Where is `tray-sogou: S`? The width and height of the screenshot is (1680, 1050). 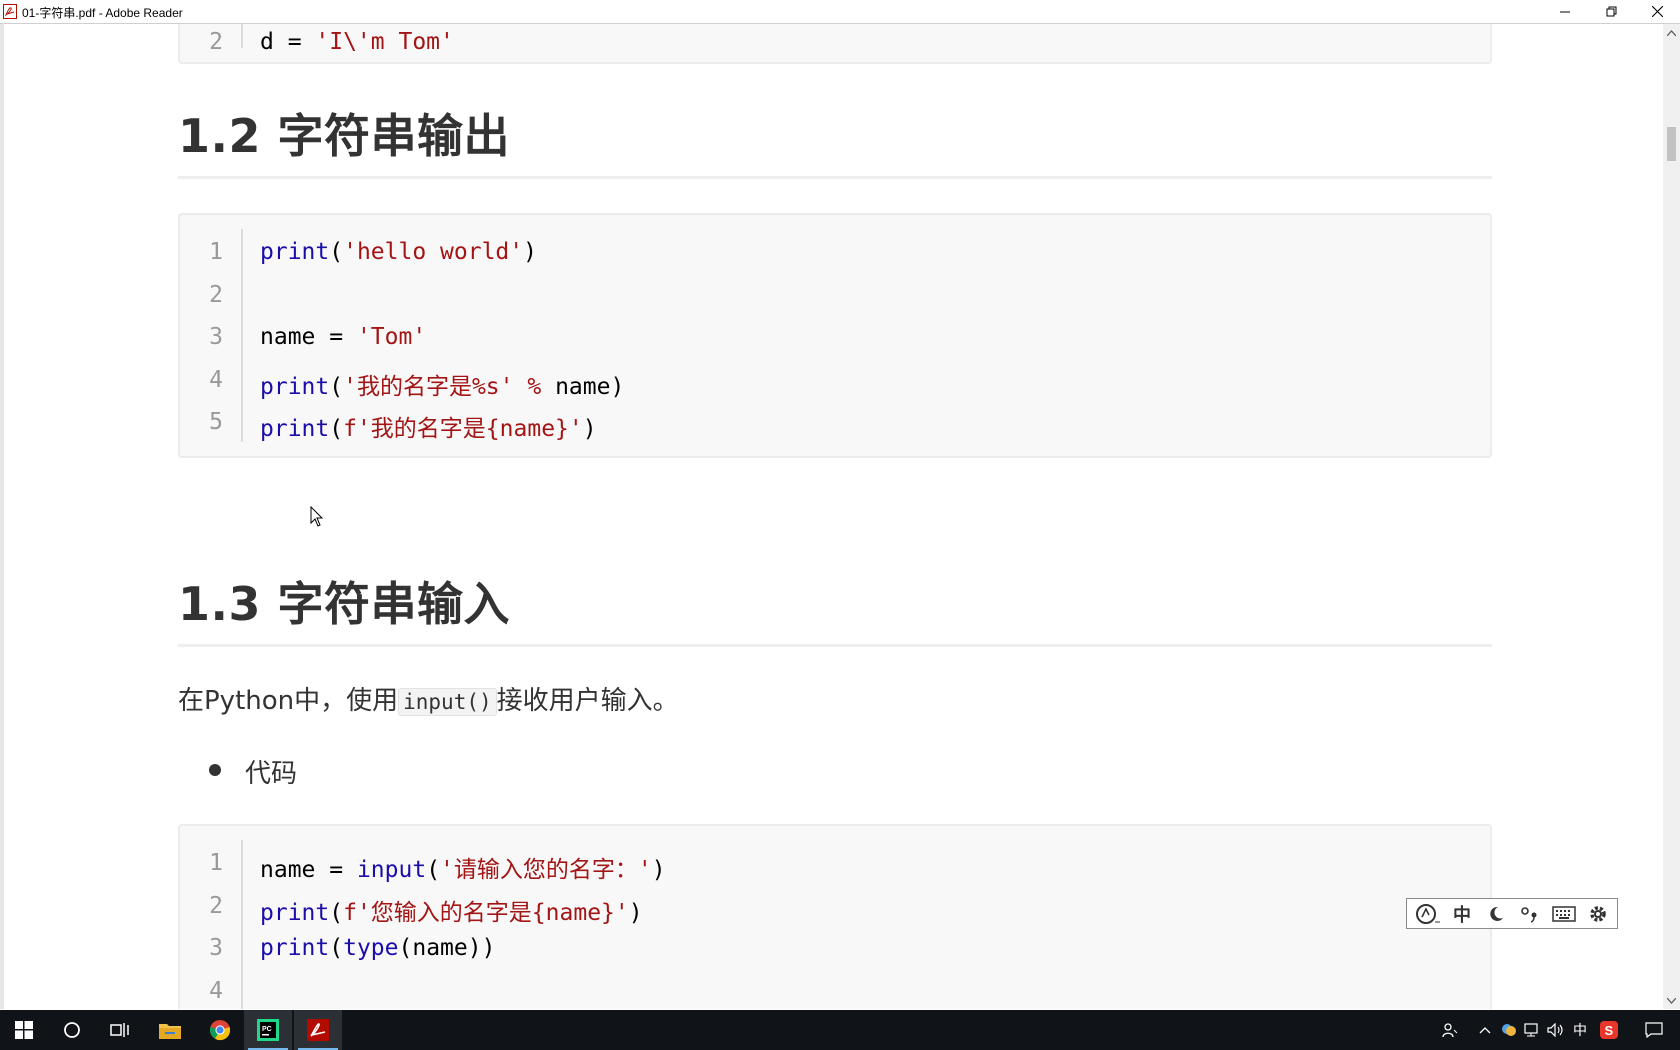 tray-sogou: S is located at coordinates (1609, 1030).